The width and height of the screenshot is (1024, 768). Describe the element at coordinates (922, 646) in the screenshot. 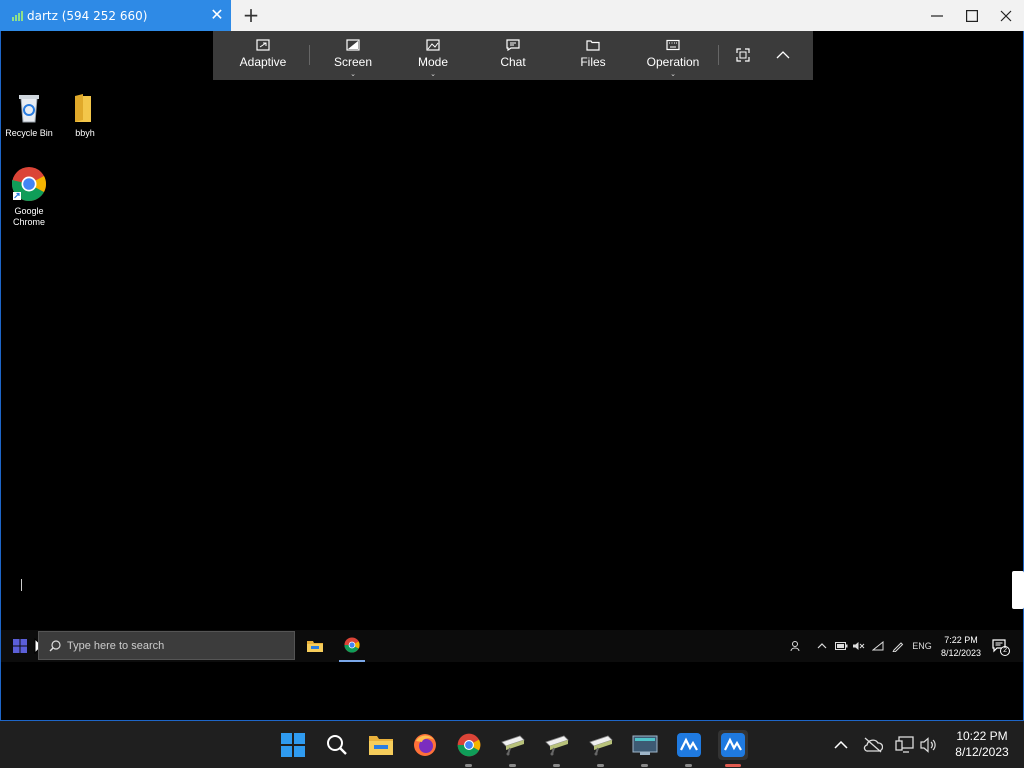

I see `language-indicator: ENG` at that location.